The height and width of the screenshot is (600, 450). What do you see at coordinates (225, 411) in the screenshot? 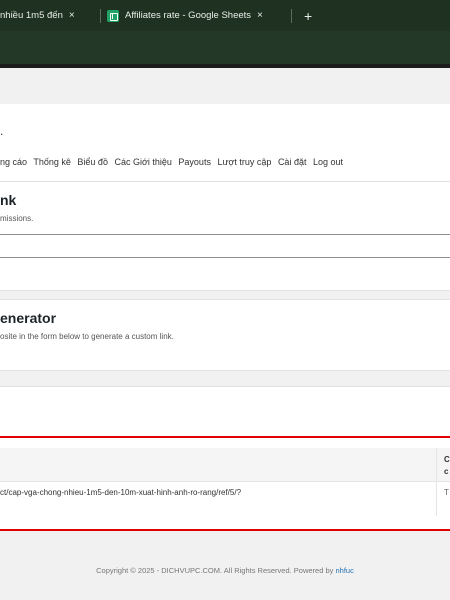
I see `generator-form-area` at bounding box center [225, 411].